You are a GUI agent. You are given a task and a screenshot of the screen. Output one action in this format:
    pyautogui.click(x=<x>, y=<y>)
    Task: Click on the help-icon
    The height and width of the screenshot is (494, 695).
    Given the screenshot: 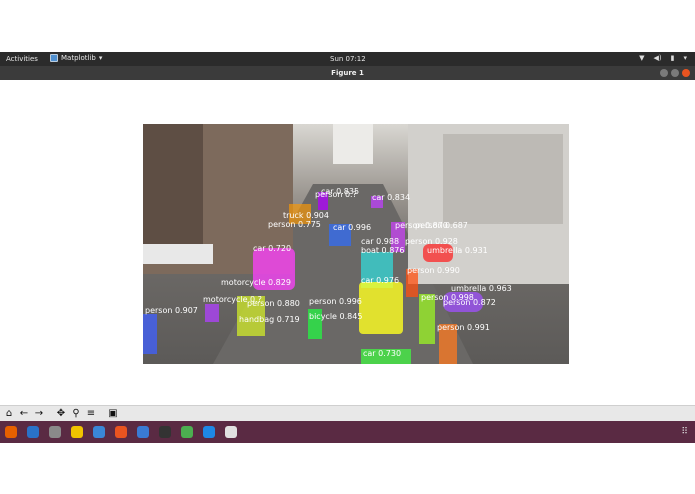 What is the action you would take?
    pyautogui.click(x=143, y=432)
    